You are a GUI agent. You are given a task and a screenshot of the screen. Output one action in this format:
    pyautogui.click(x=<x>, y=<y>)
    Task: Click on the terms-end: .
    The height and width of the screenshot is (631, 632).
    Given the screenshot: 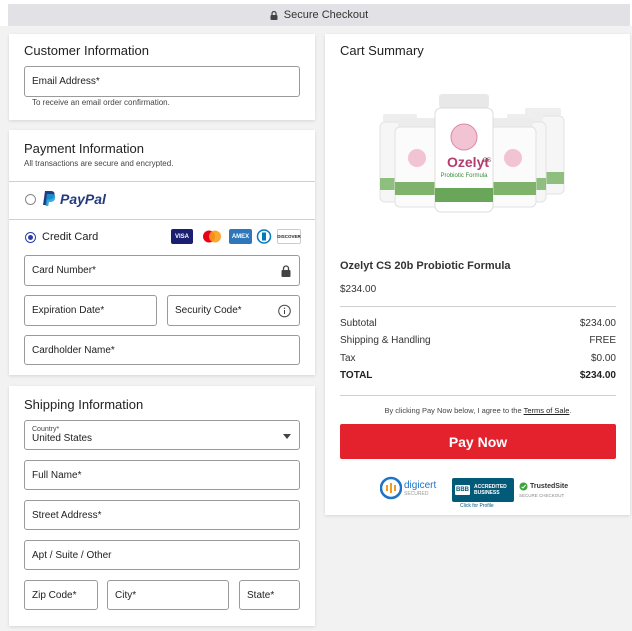 What is the action you would take?
    pyautogui.click(x=570, y=410)
    